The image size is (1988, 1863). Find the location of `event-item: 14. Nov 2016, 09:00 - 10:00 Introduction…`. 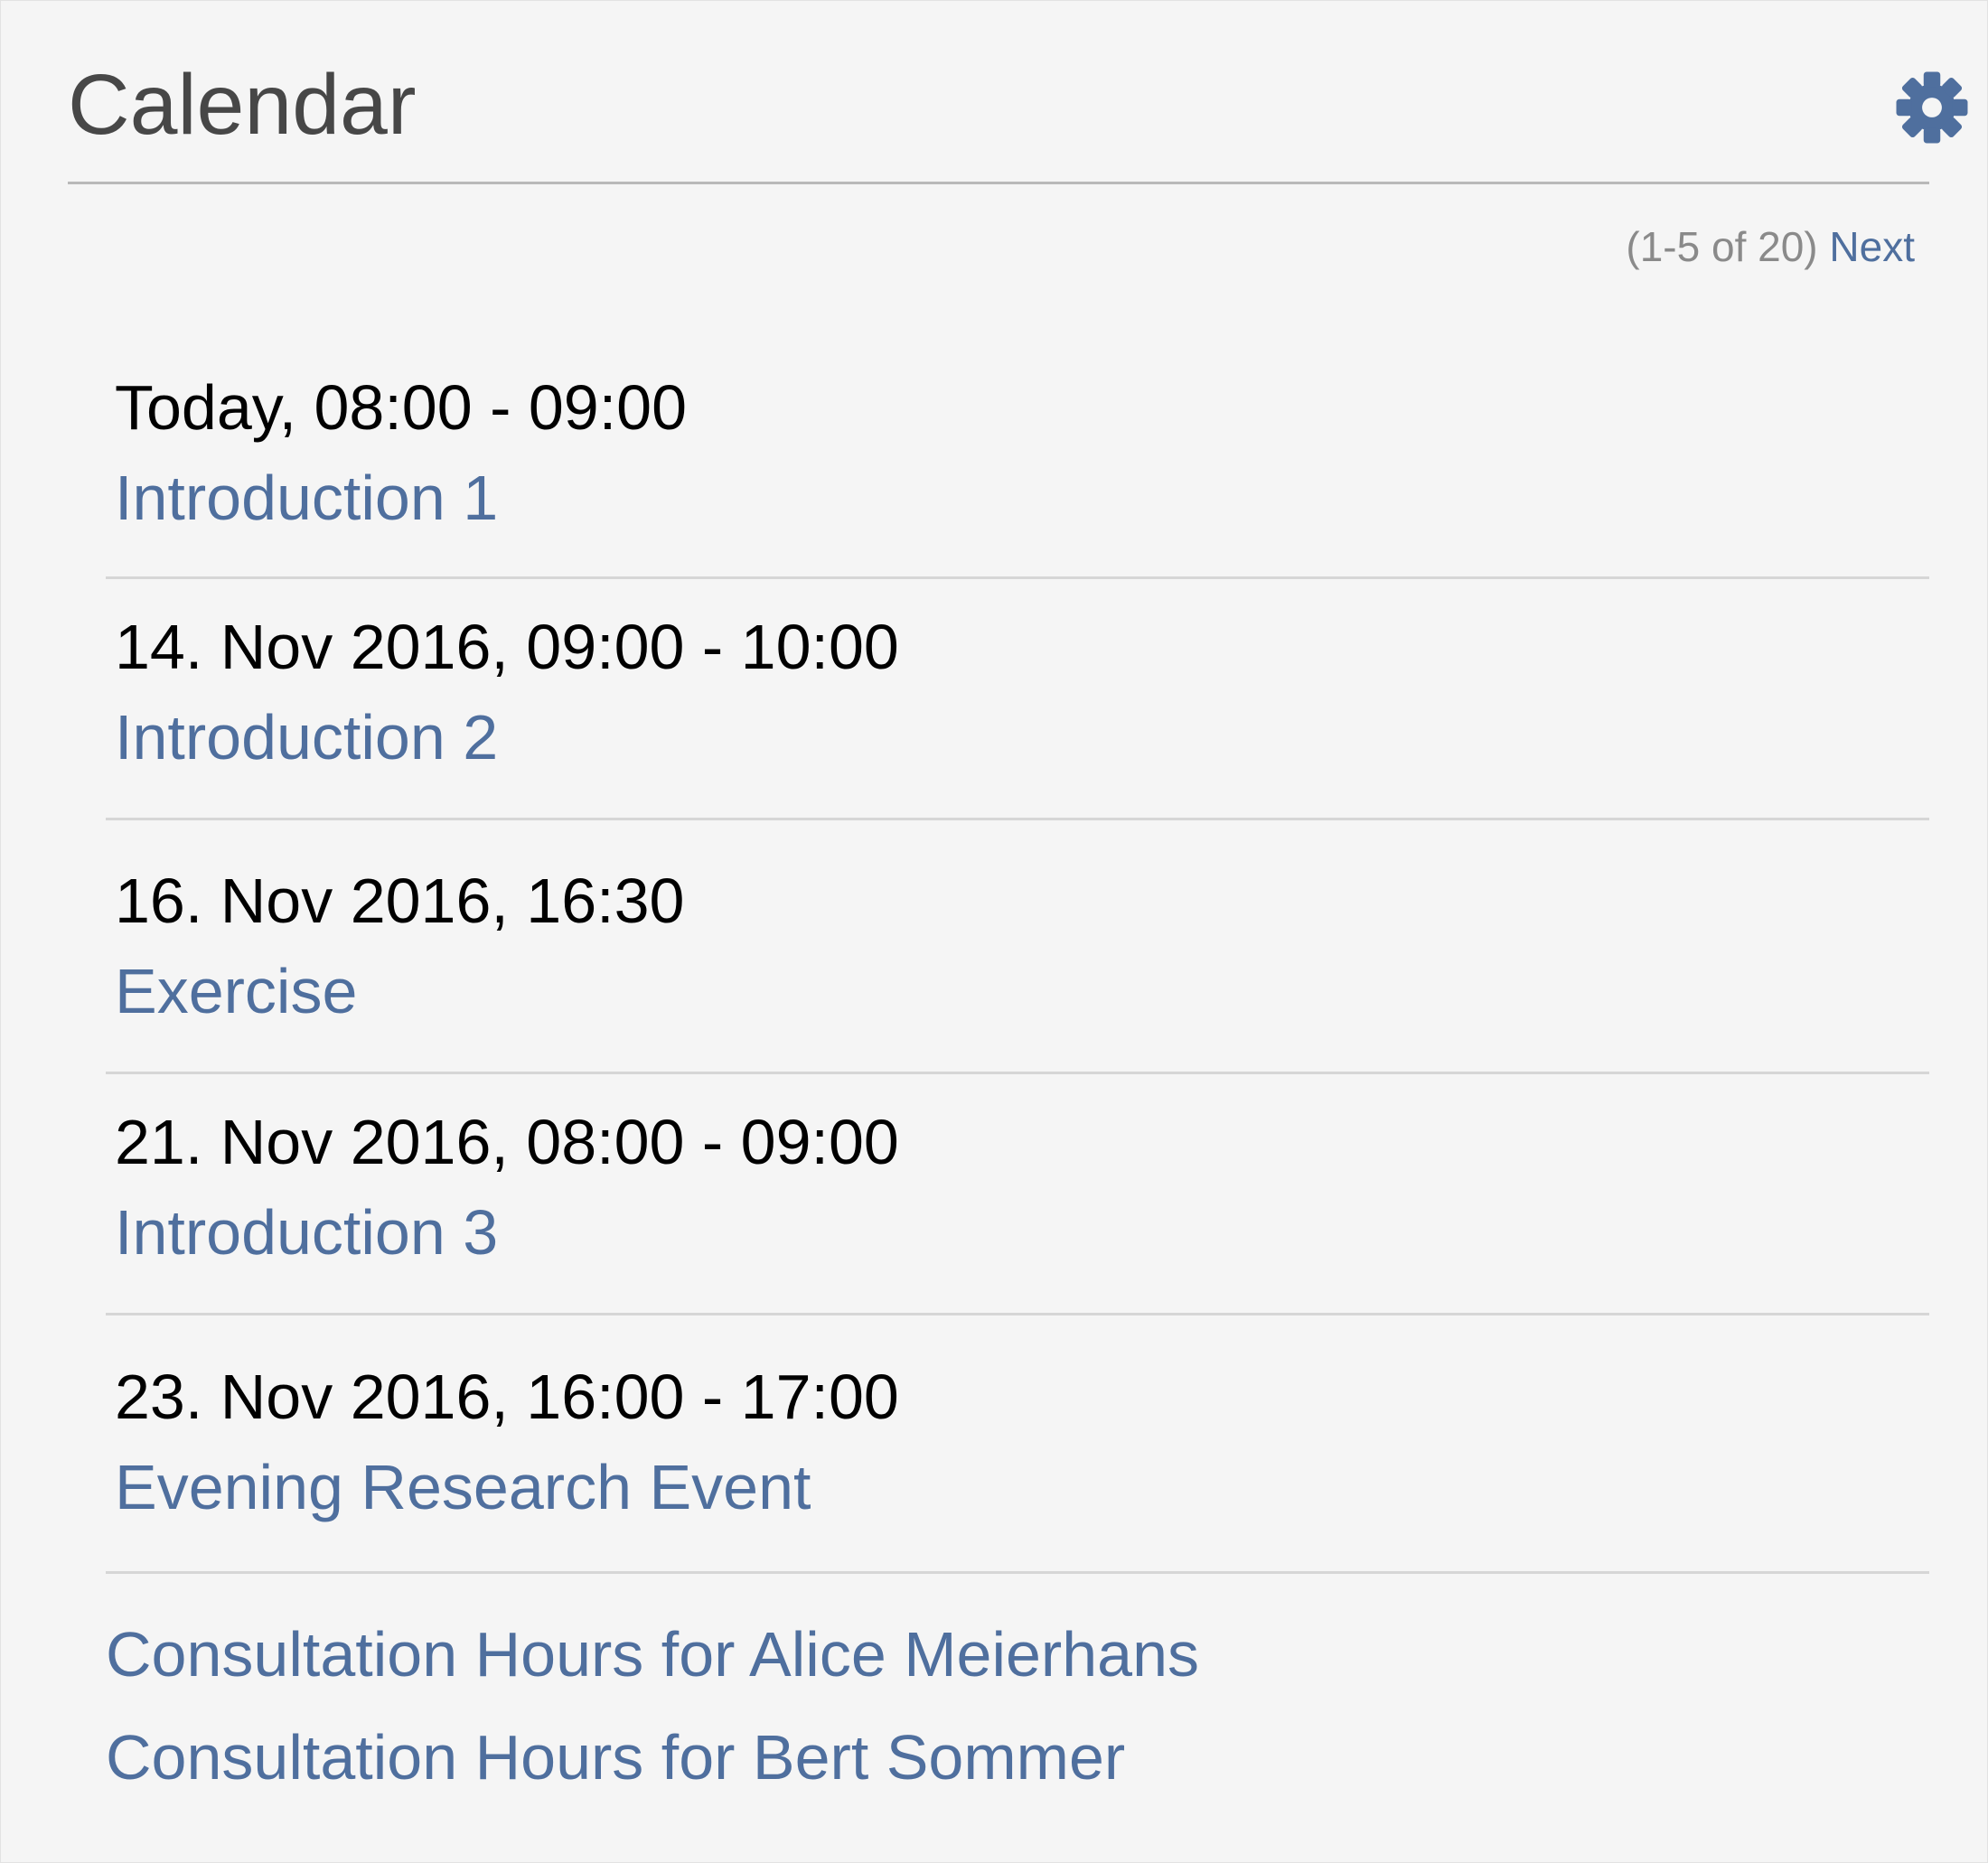

event-item: 14. Nov 2016, 09:00 - 10:00 Introduction… is located at coordinates (1017, 699).